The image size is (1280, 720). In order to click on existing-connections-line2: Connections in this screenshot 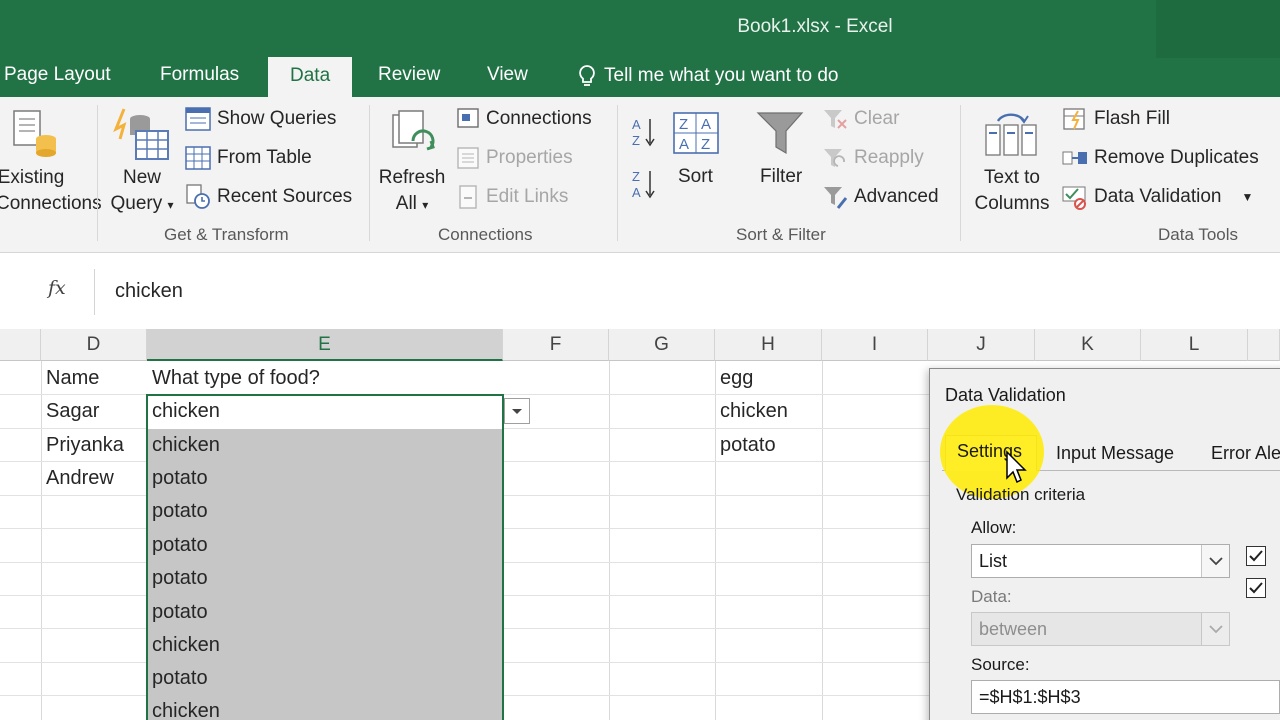, I will do `click(51, 203)`.